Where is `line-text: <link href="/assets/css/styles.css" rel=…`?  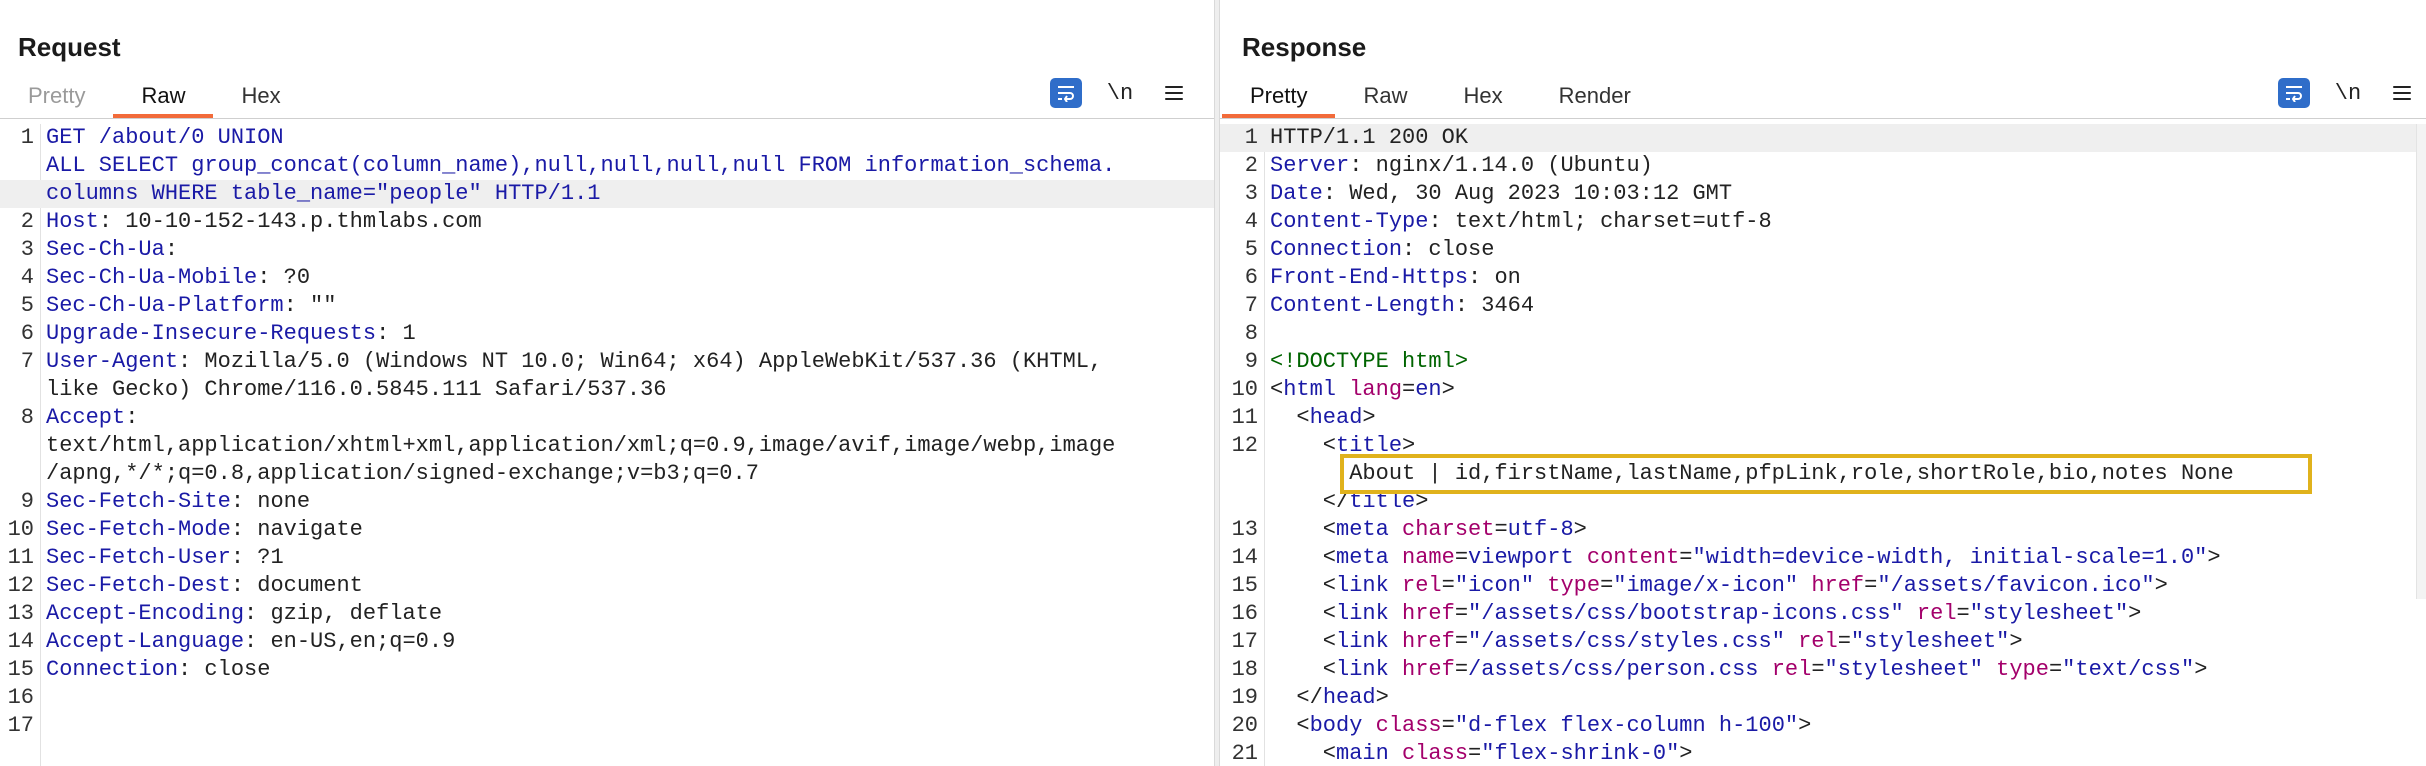
line-text: <link href="/assets/css/styles.css" rel=… is located at coordinates (1640, 642).